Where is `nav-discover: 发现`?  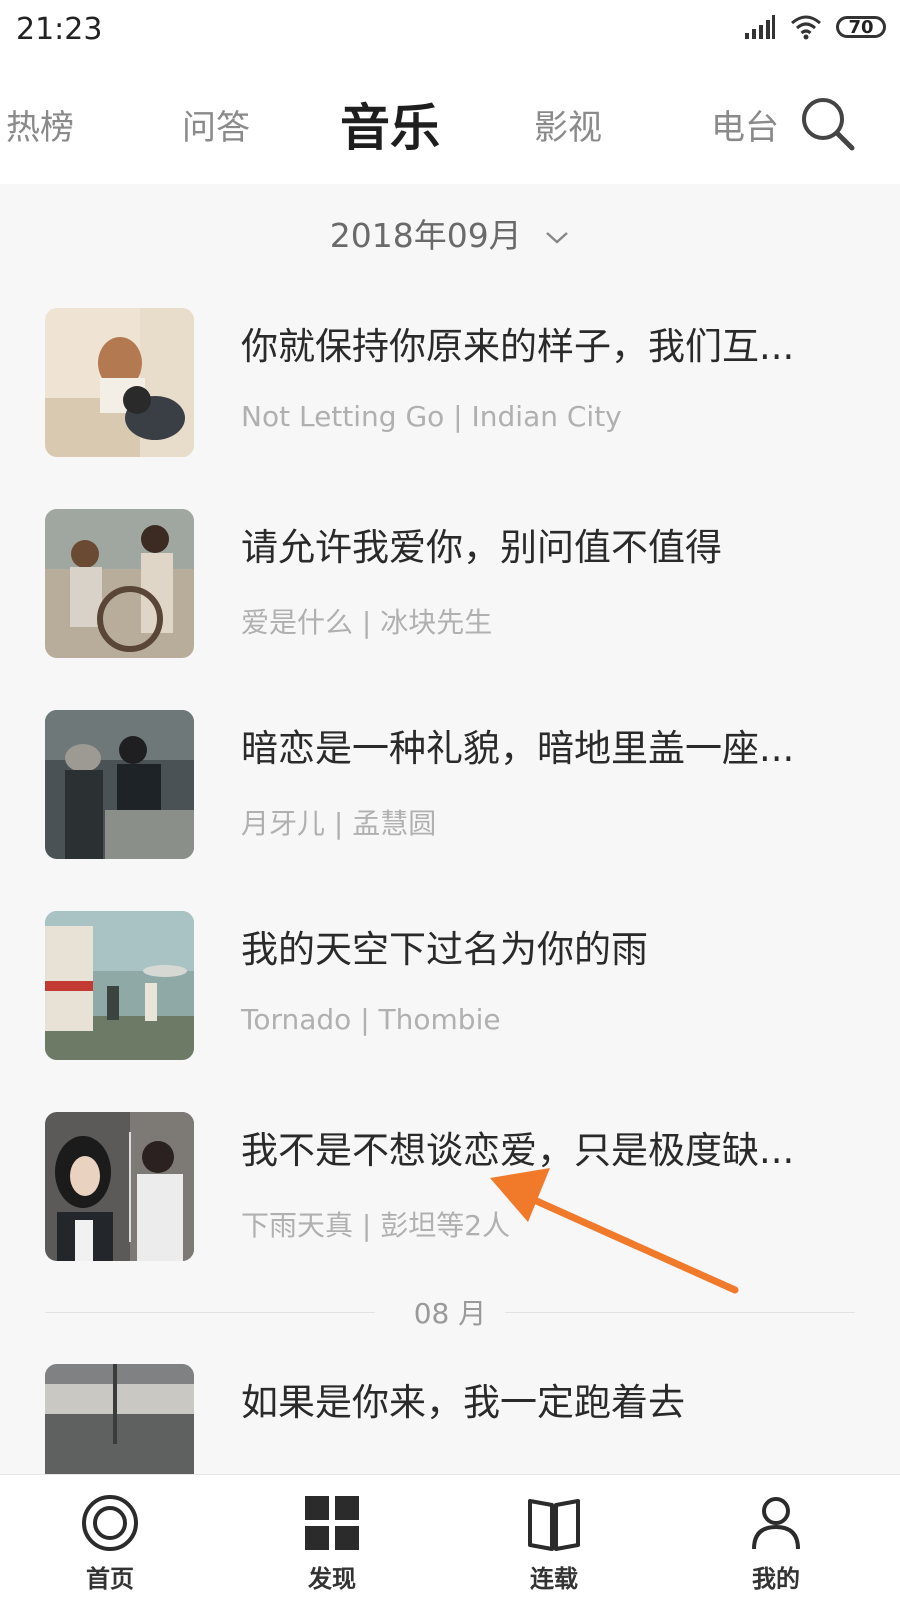 nav-discover: 发现 is located at coordinates (332, 1538).